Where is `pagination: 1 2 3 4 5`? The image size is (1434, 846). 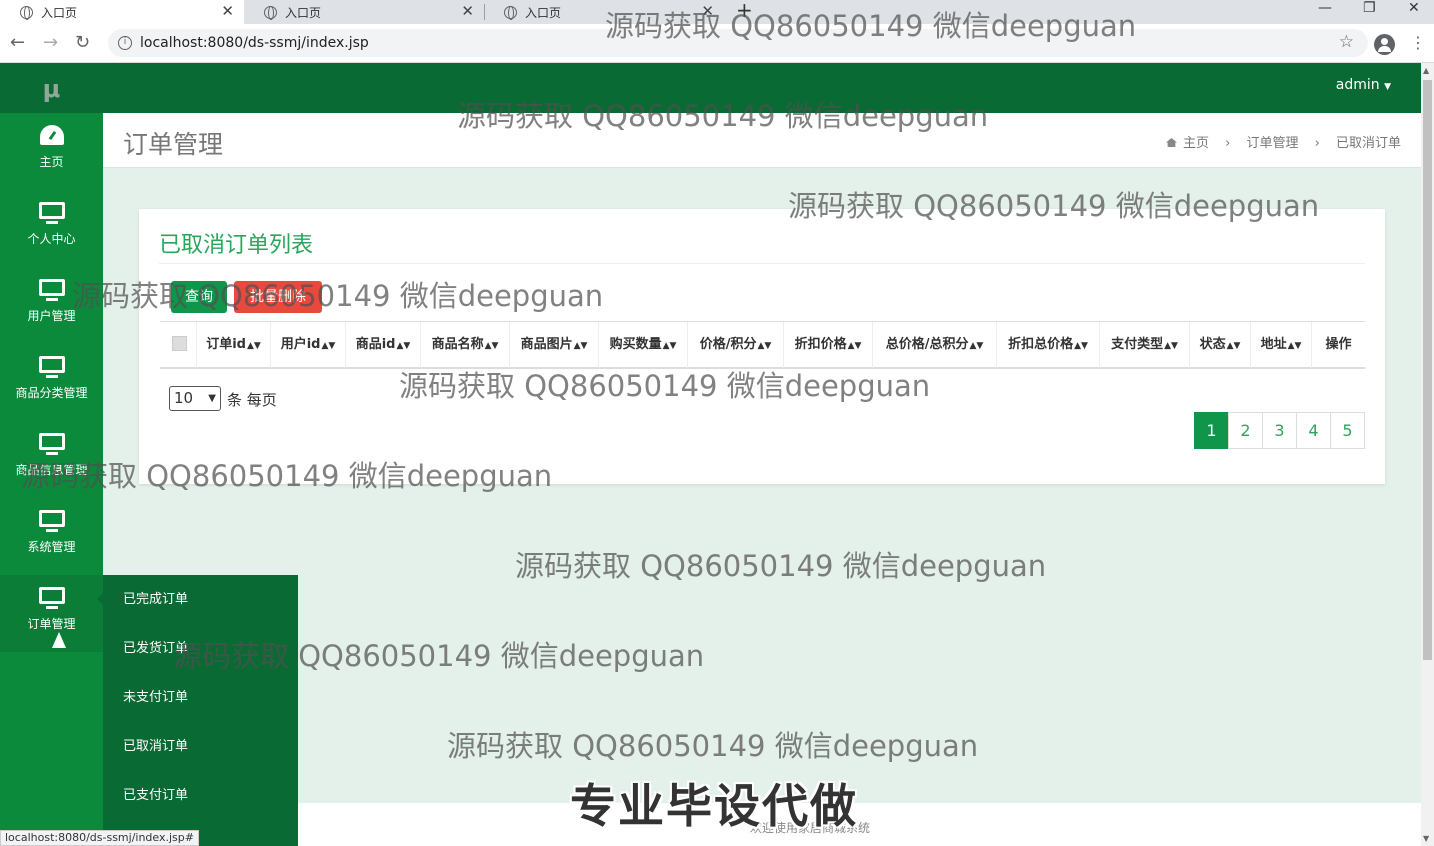 pagination: 1 2 3 4 5 is located at coordinates (1279, 430).